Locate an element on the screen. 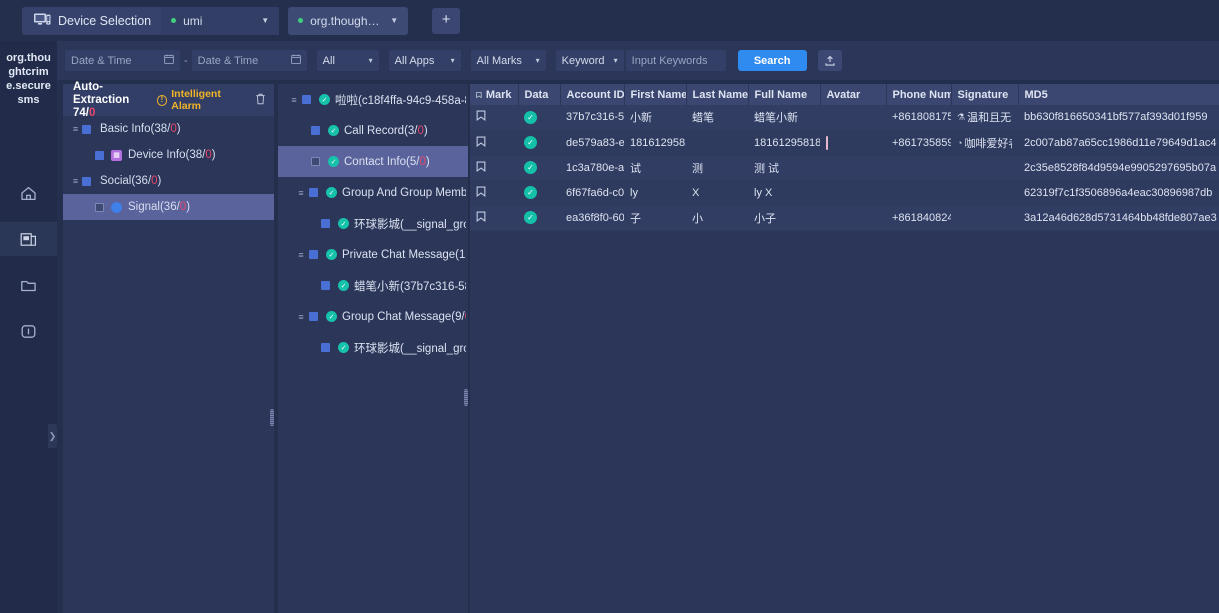 This screenshot has width=1219, height=613. column-header-full-name: Full Name is located at coordinates (784, 94).